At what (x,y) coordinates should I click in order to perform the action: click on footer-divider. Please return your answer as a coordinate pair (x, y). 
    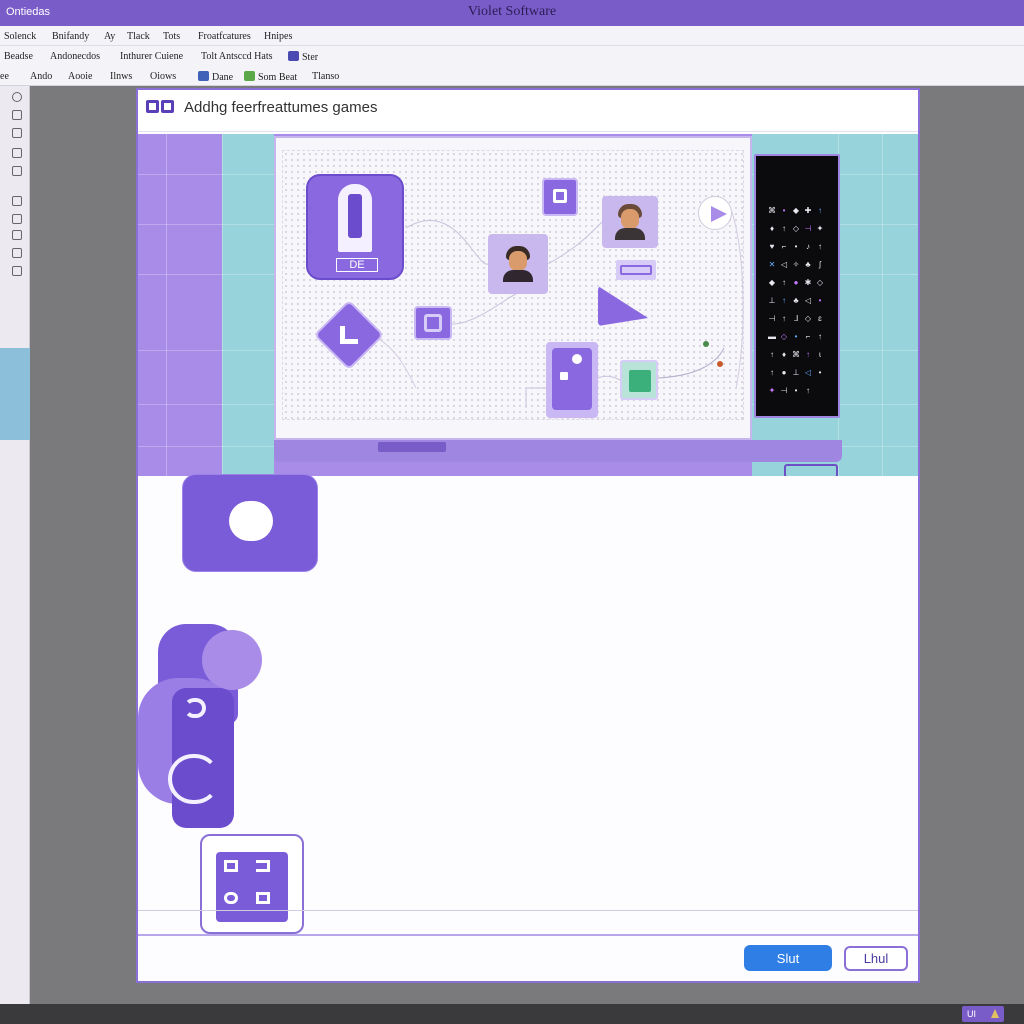
    Looking at the image, I should click on (528, 910).